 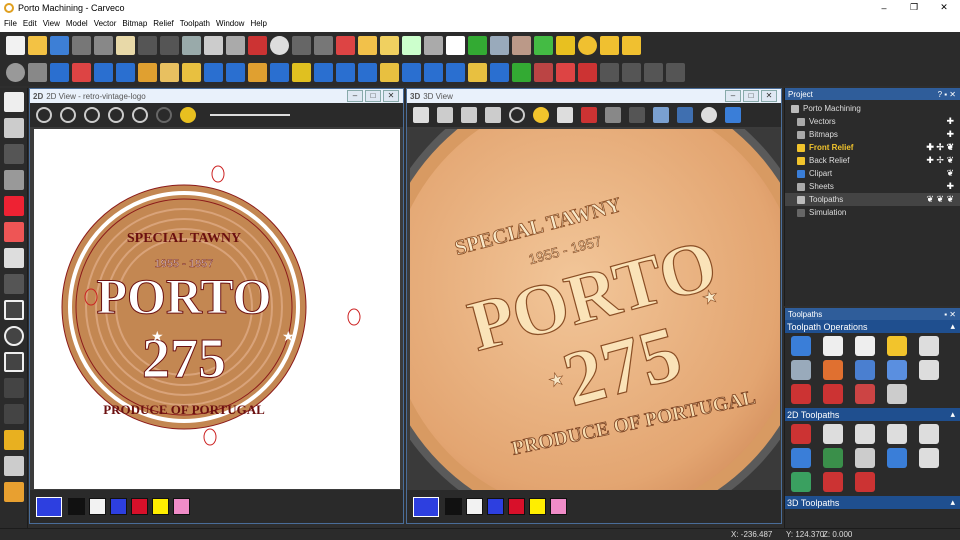 I want to click on save-toolpath-icon, so click(x=801, y=346).